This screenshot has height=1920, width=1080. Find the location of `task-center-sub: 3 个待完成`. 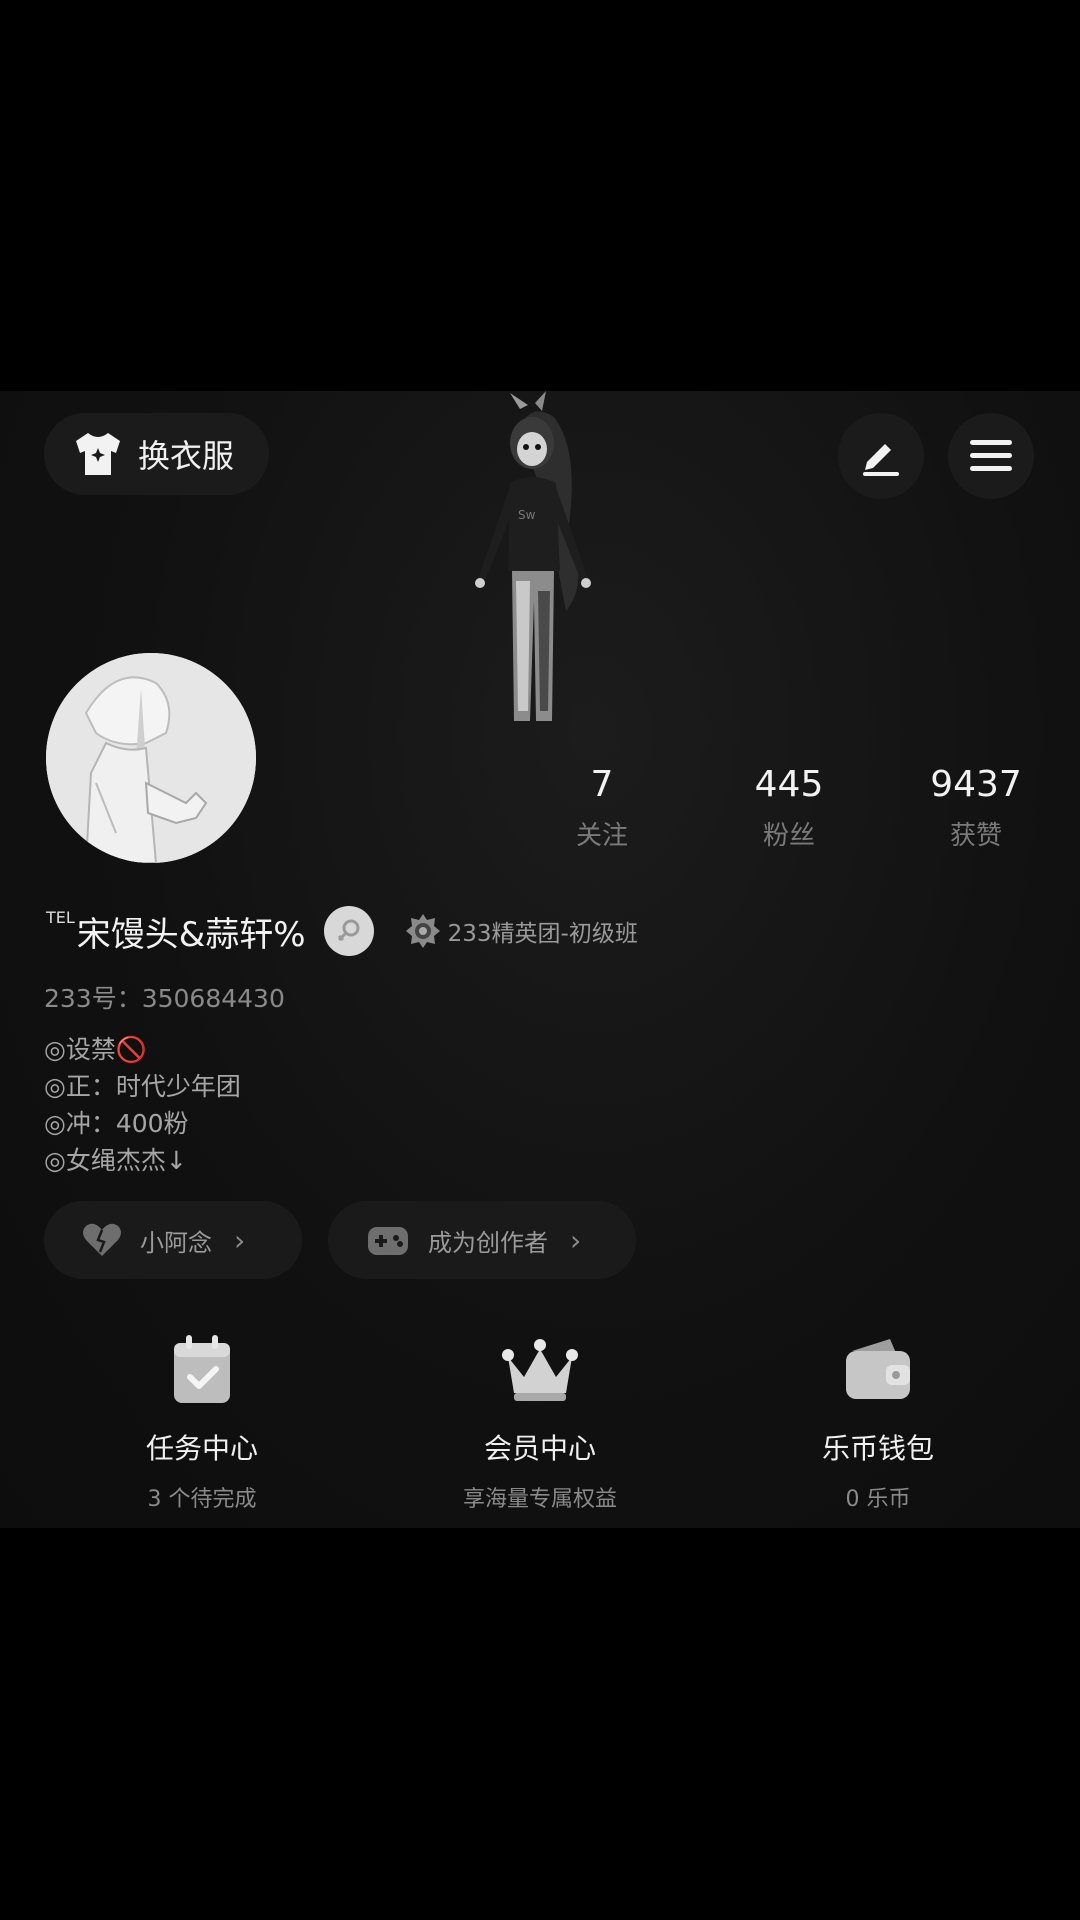

task-center-sub: 3 个待完成 is located at coordinates (202, 1499).